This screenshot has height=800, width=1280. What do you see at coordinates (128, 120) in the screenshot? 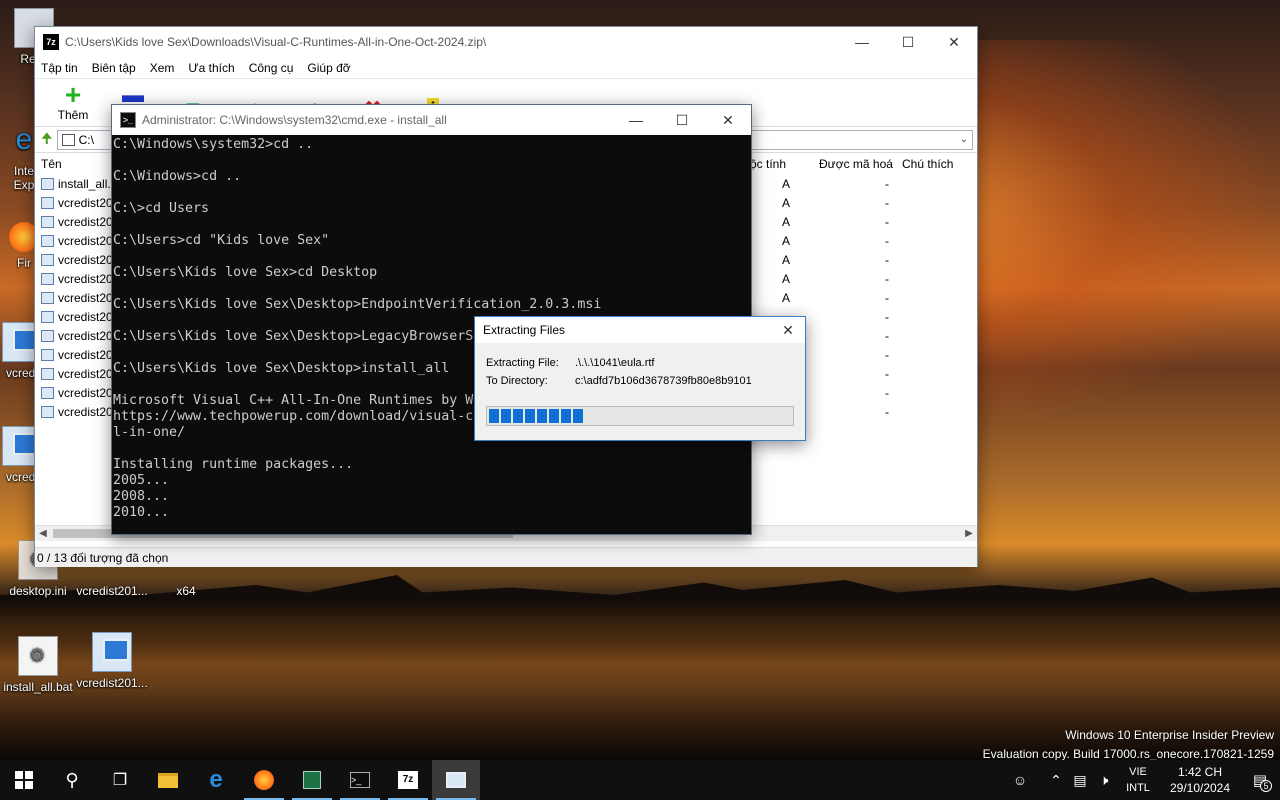
I see `cmd-app-icon: >_` at bounding box center [128, 120].